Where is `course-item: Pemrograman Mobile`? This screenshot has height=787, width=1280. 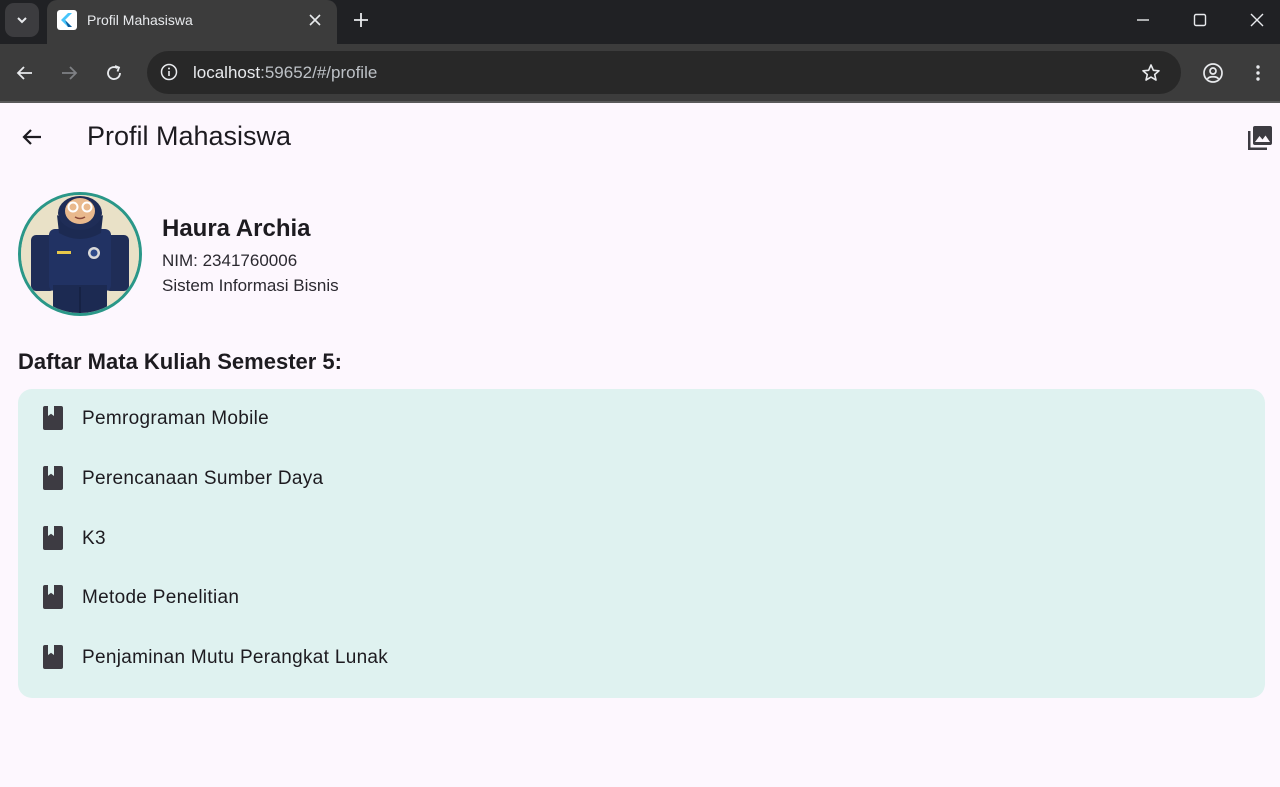
course-item: Pemrograman Mobile is located at coordinates (641, 418).